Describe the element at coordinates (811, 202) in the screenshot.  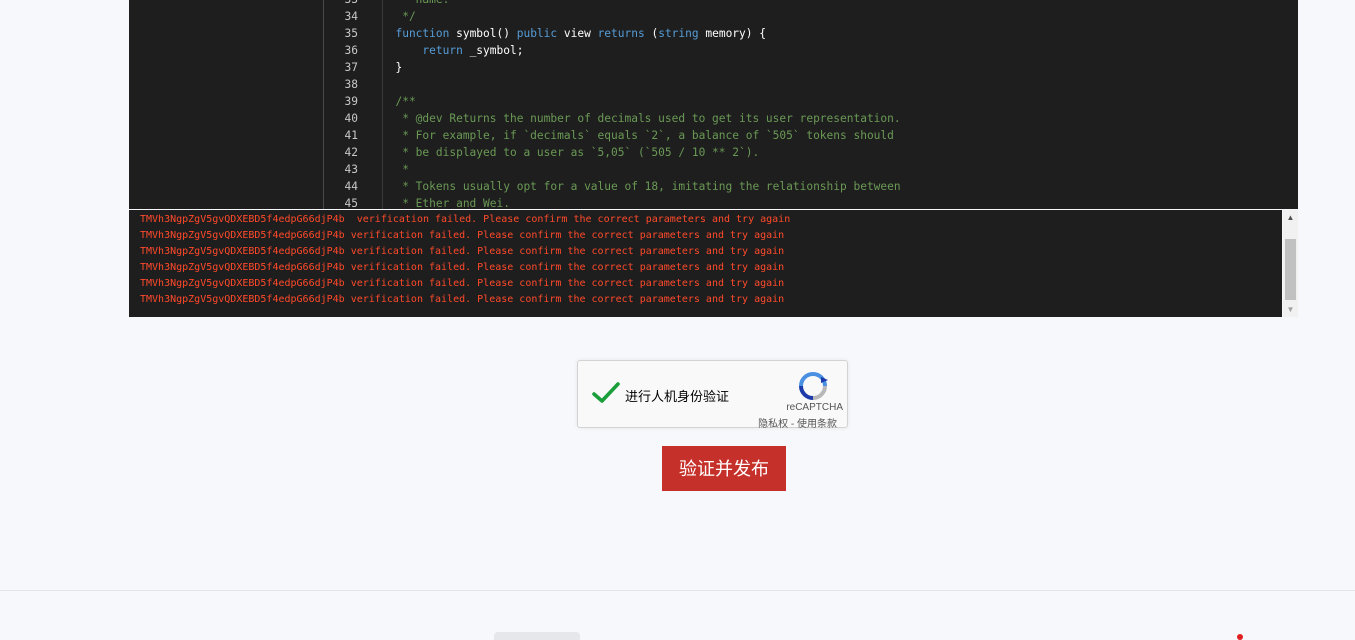
I see `code-line: 45 * Ether and Wei.` at that location.